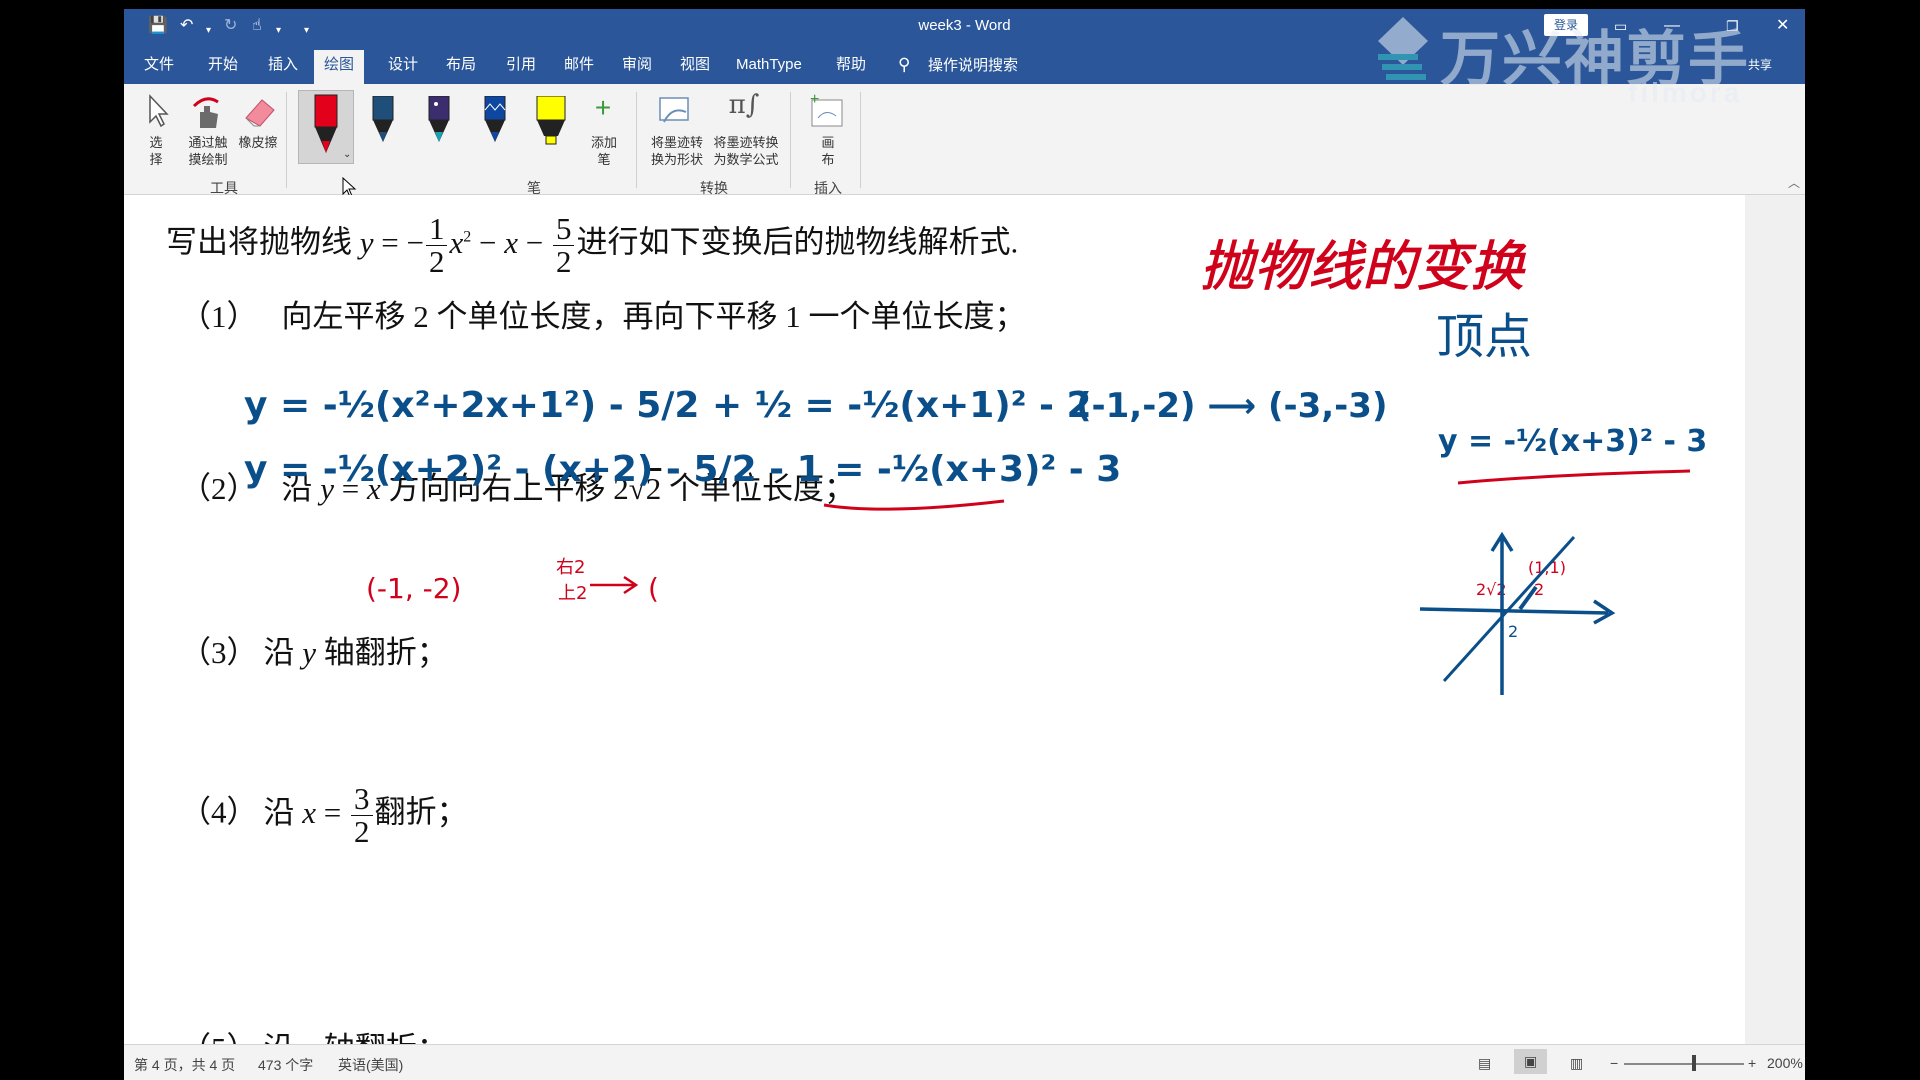 The width and height of the screenshot is (1920, 1080). What do you see at coordinates (1517, 612) in the screenshot?
I see `ink-x-axis` at bounding box center [1517, 612].